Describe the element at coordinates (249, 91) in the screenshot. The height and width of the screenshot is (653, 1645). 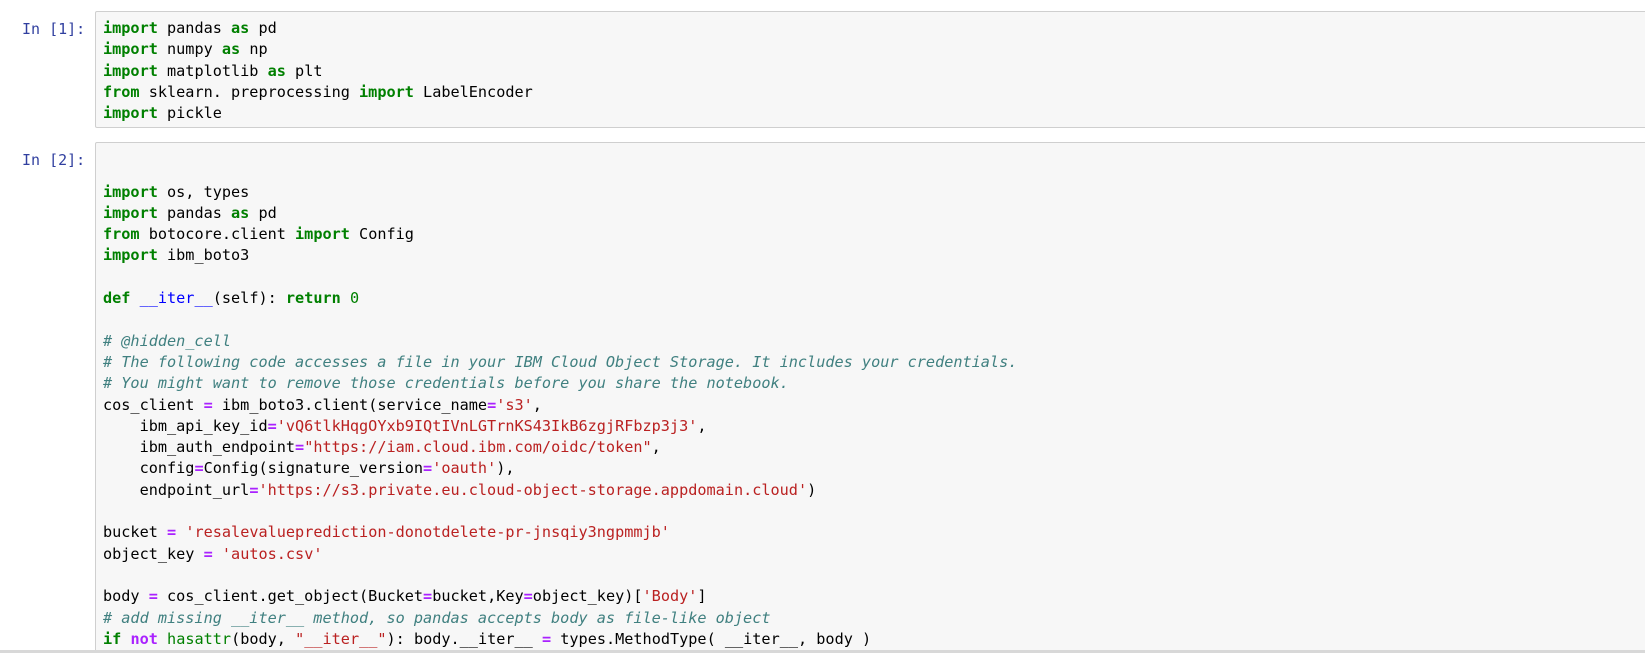
I see `code-token: sklearn. preprocessing` at that location.